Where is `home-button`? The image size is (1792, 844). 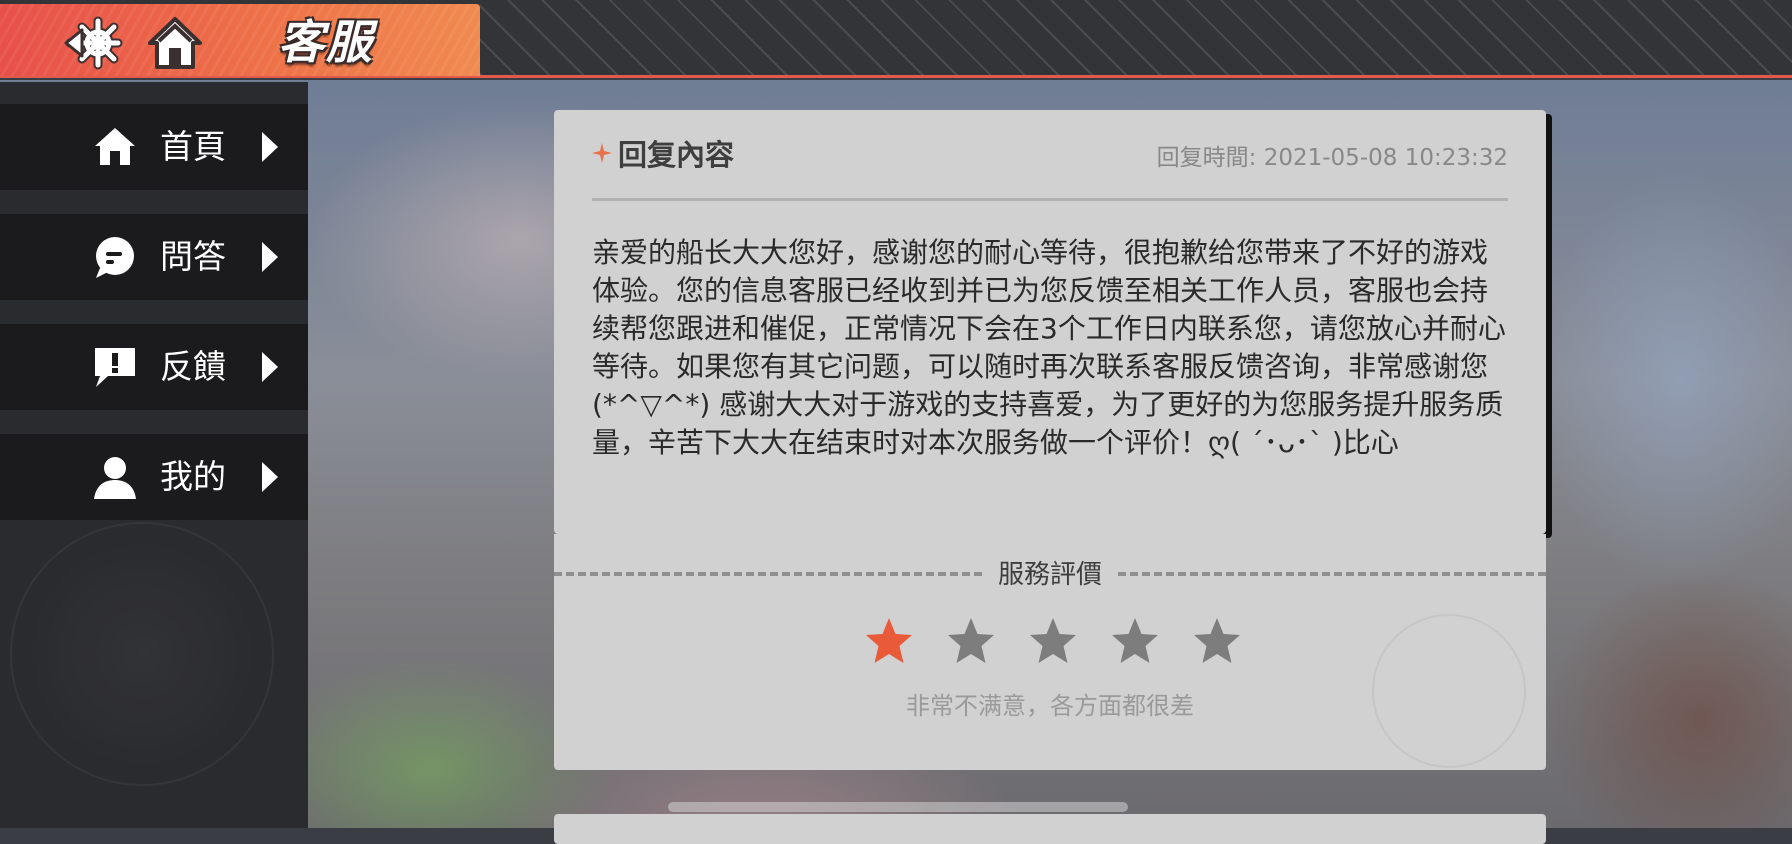
home-button is located at coordinates (175, 43).